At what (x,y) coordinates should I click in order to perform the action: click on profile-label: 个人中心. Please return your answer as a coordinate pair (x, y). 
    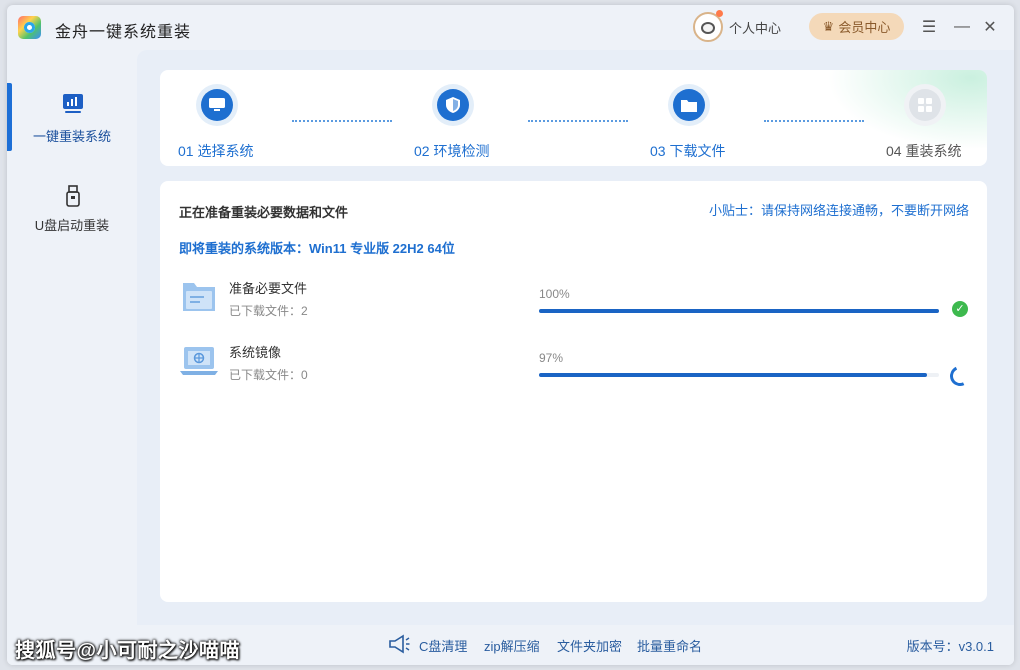
    Looking at the image, I should click on (755, 28).